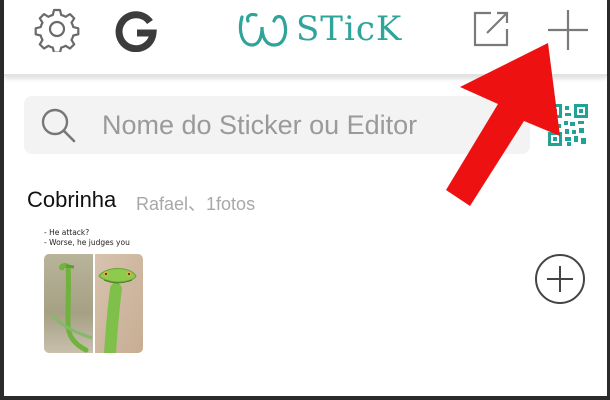 The image size is (610, 400). I want to click on pack-title: Cobrinha, so click(71, 200).